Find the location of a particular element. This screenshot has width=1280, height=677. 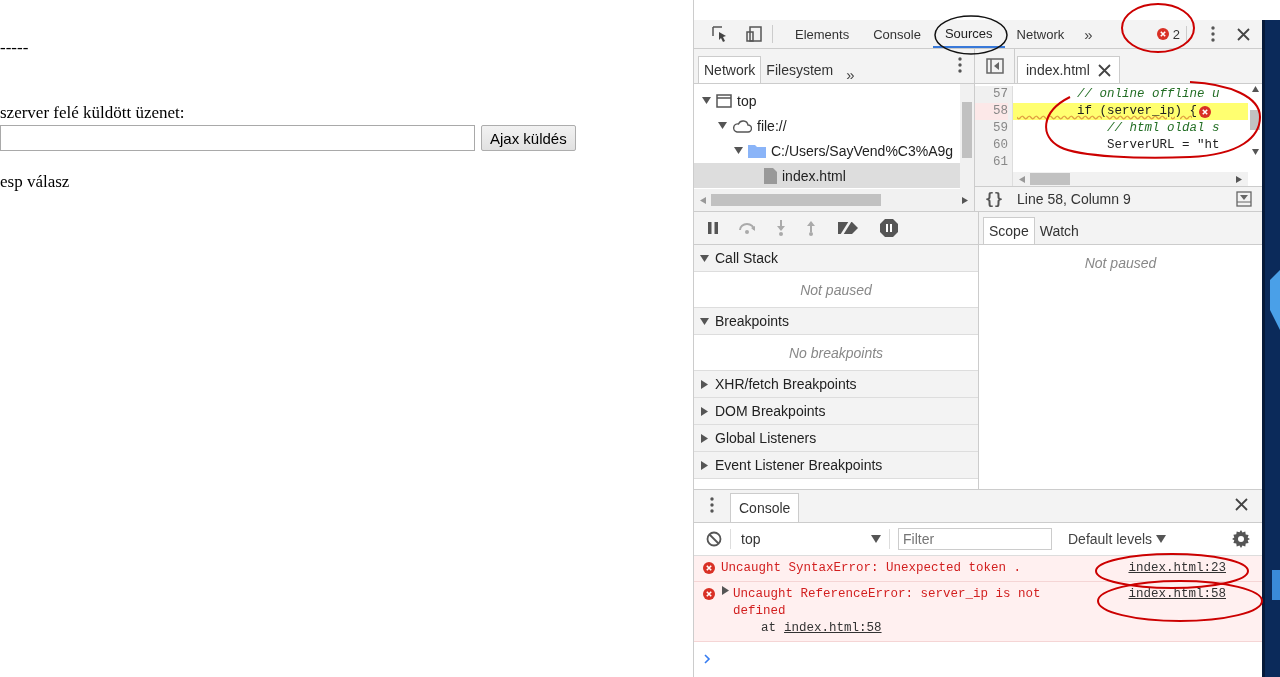

tab-close-icon is located at coordinates (1104, 70).